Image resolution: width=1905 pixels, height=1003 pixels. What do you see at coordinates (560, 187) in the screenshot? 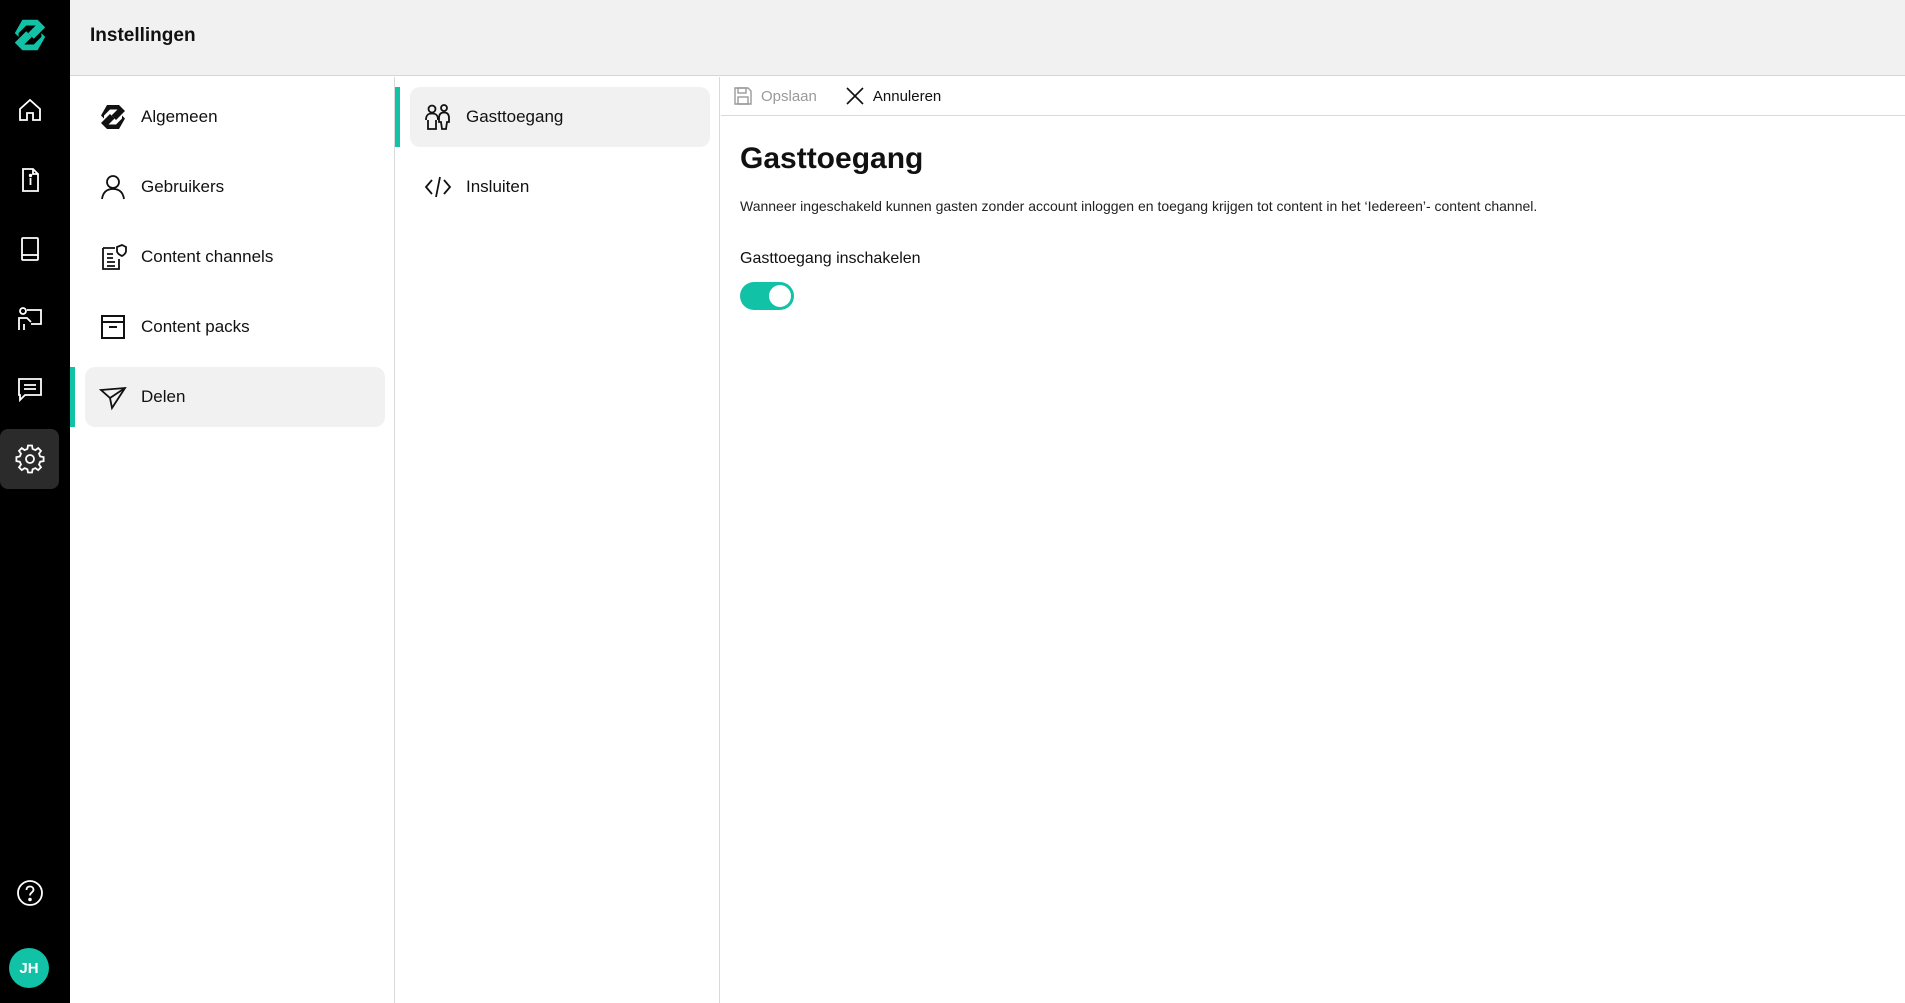
I see `sub-nav-item-insluiten: Insluiten` at bounding box center [560, 187].